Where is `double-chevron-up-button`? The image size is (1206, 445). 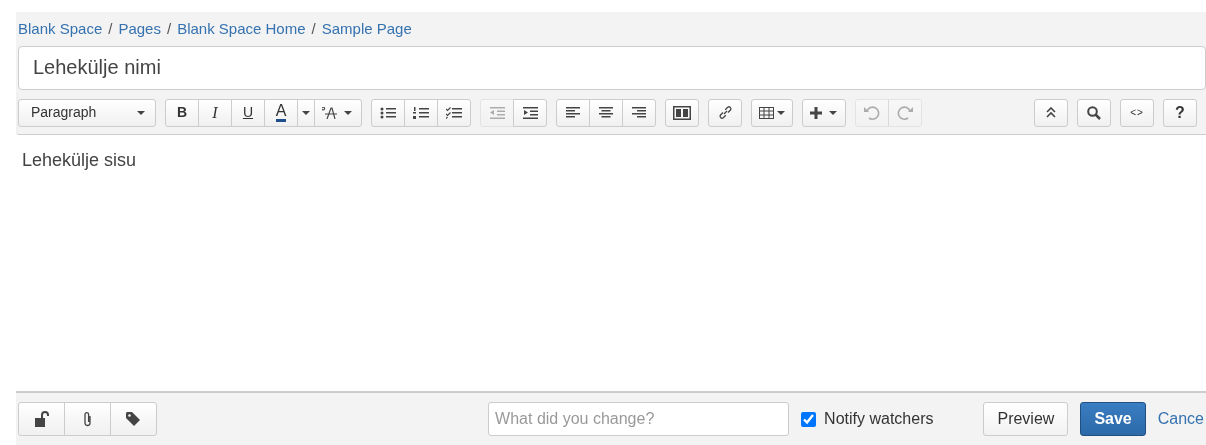 double-chevron-up-button is located at coordinates (1051, 112).